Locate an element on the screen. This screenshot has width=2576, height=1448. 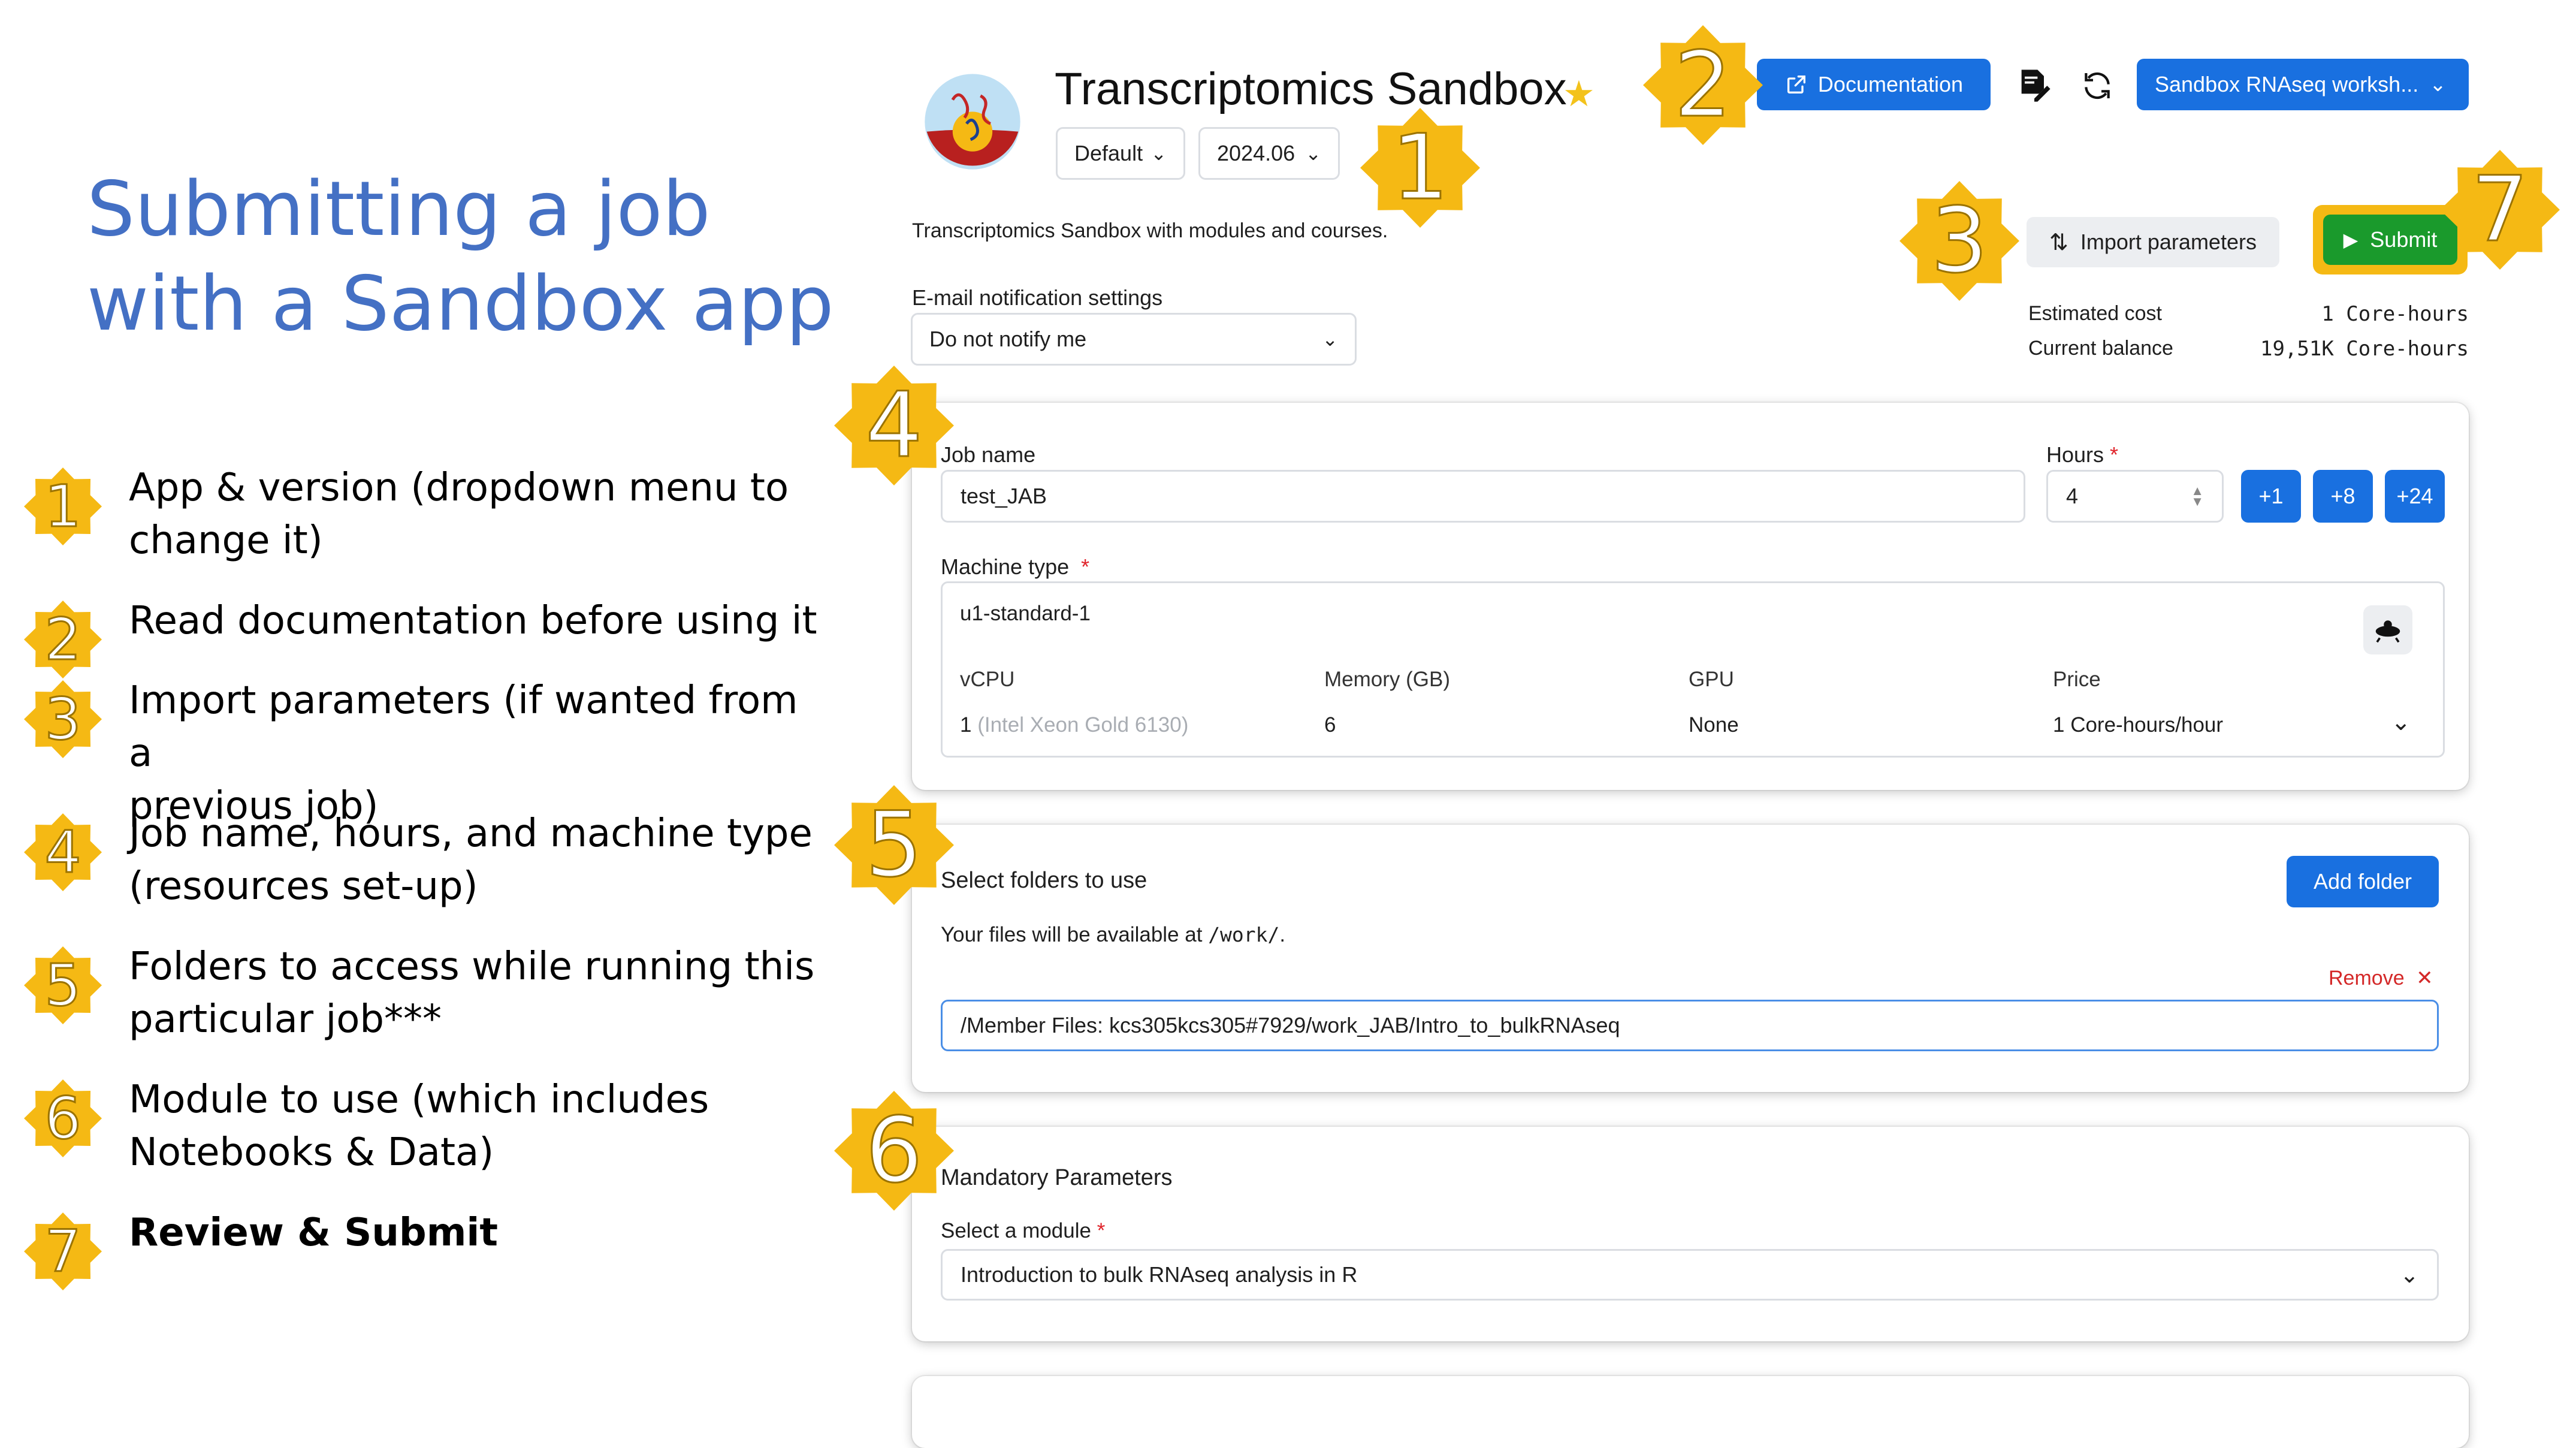
annotation-star-2: 2 is located at coordinates (1703, 85).